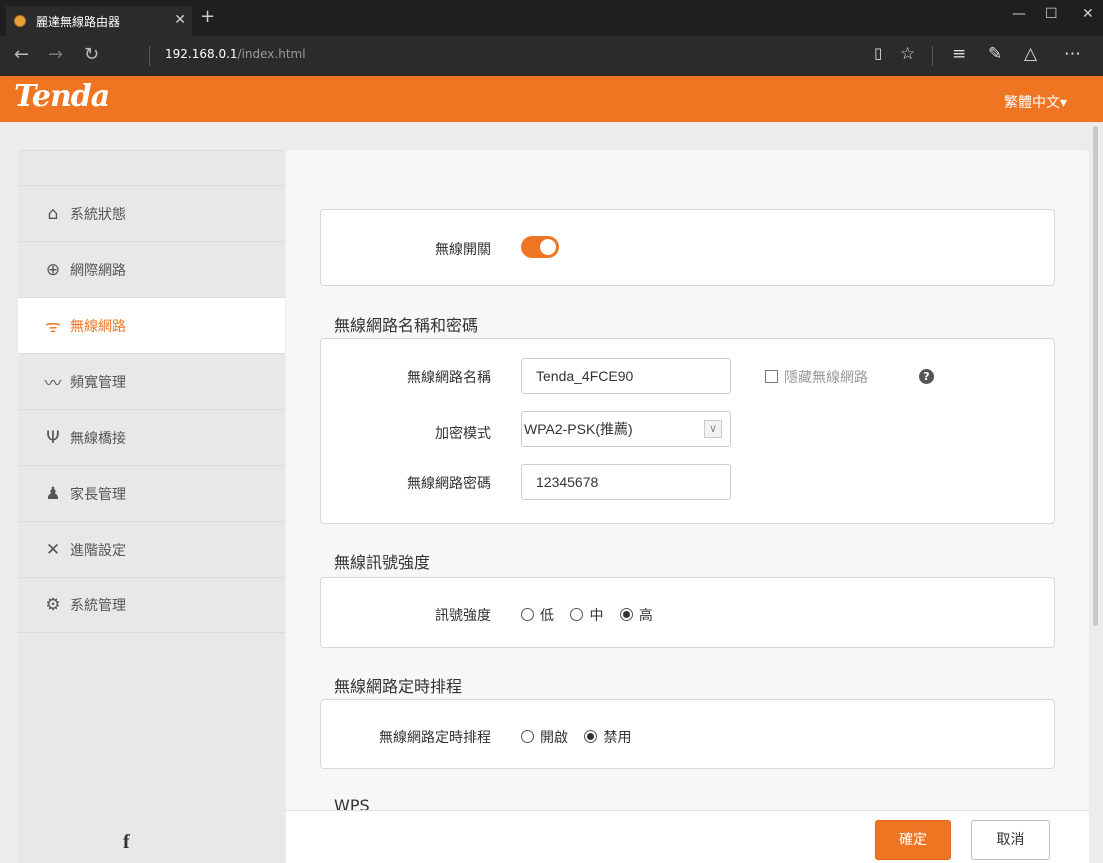 The height and width of the screenshot is (863, 1103). Describe the element at coordinates (713, 429) in the screenshot. I see `chevron-down-icon: ∨` at that location.